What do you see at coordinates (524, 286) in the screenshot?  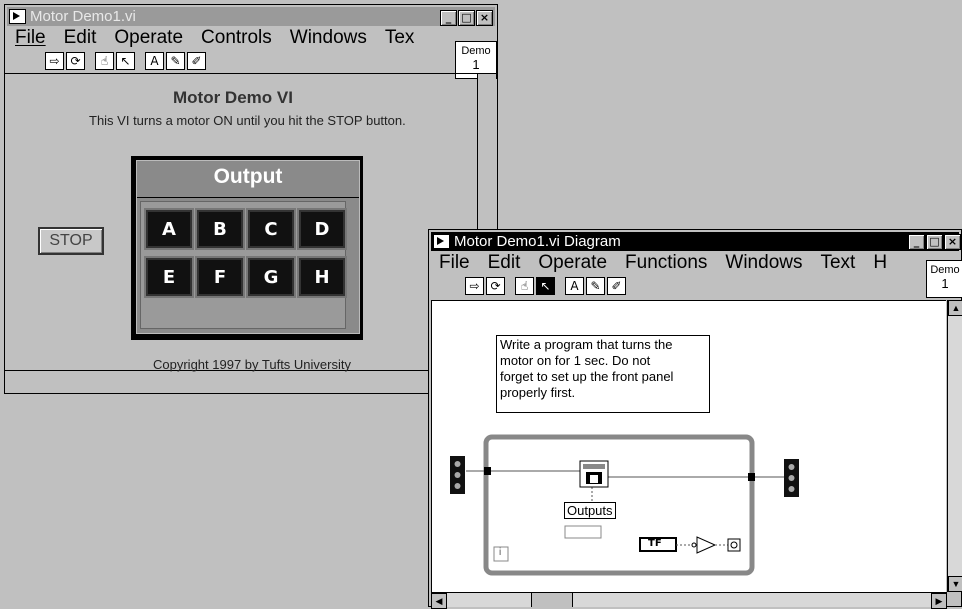 I see `diagram-operate-hand-tool-icon: ☝` at bounding box center [524, 286].